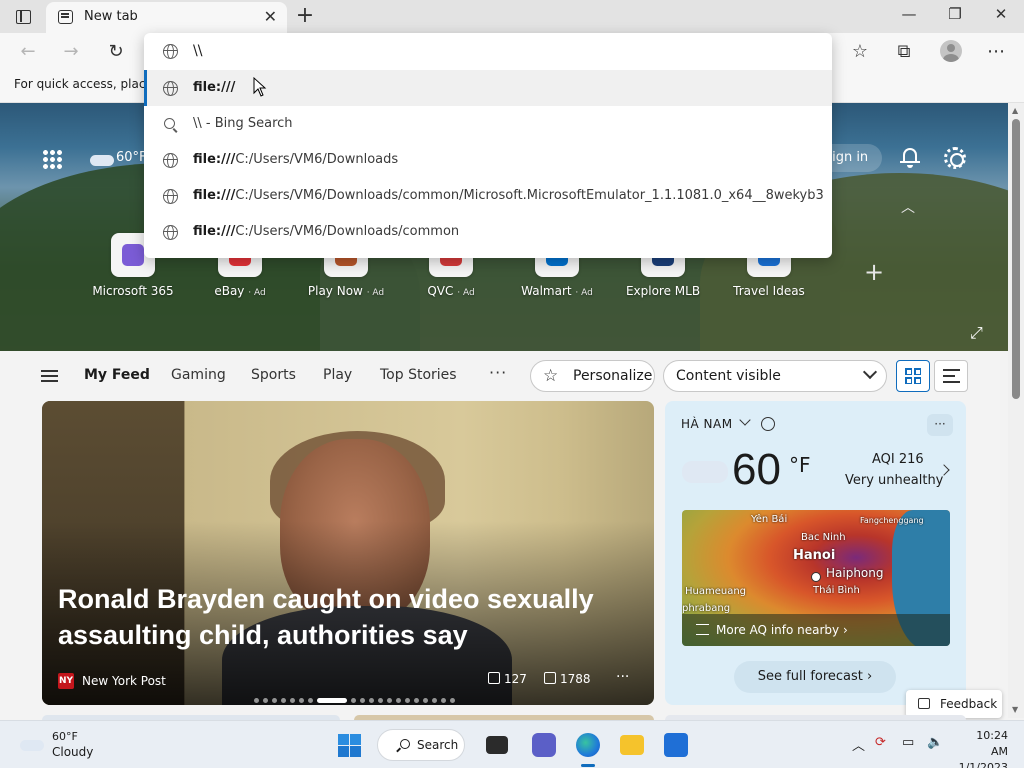 This screenshot has height=768, width=1024. I want to click on feature-more-button: ···, so click(622, 677).